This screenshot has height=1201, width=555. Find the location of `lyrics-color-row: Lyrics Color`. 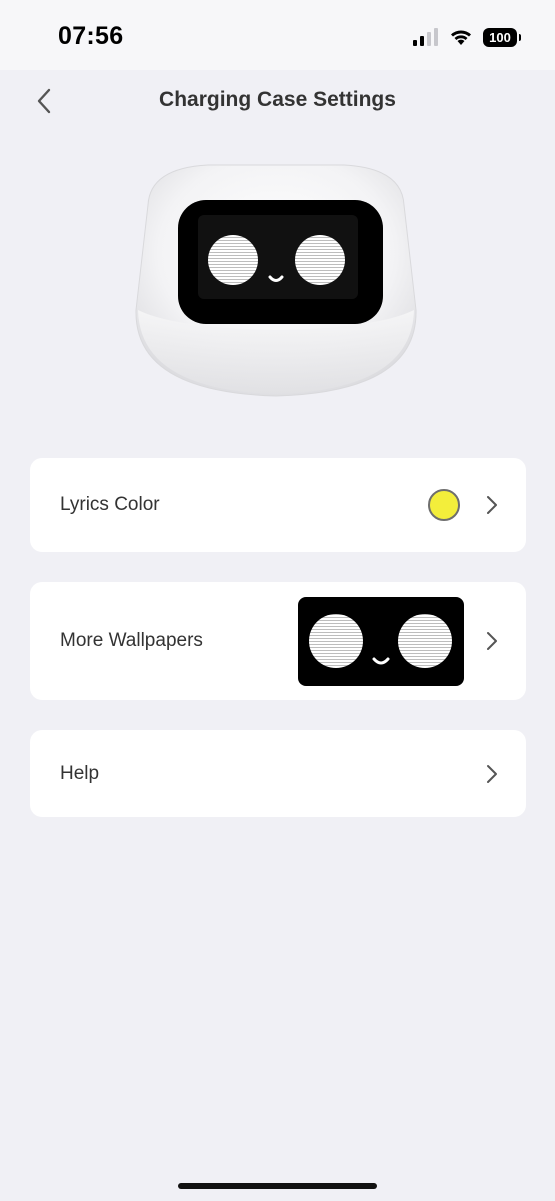

lyrics-color-row: Lyrics Color is located at coordinates (278, 505).